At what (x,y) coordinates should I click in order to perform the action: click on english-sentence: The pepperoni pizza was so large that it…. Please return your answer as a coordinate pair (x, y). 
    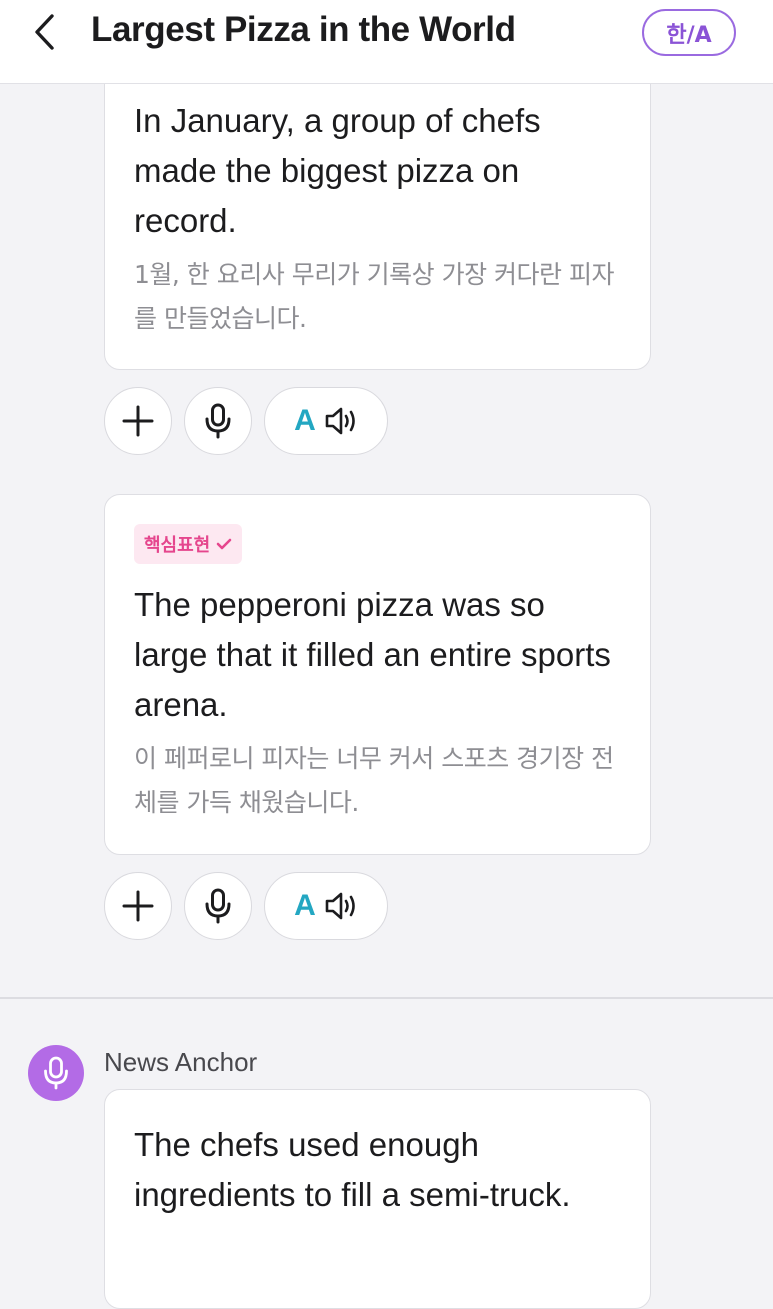
    Looking at the image, I should click on (379, 655).